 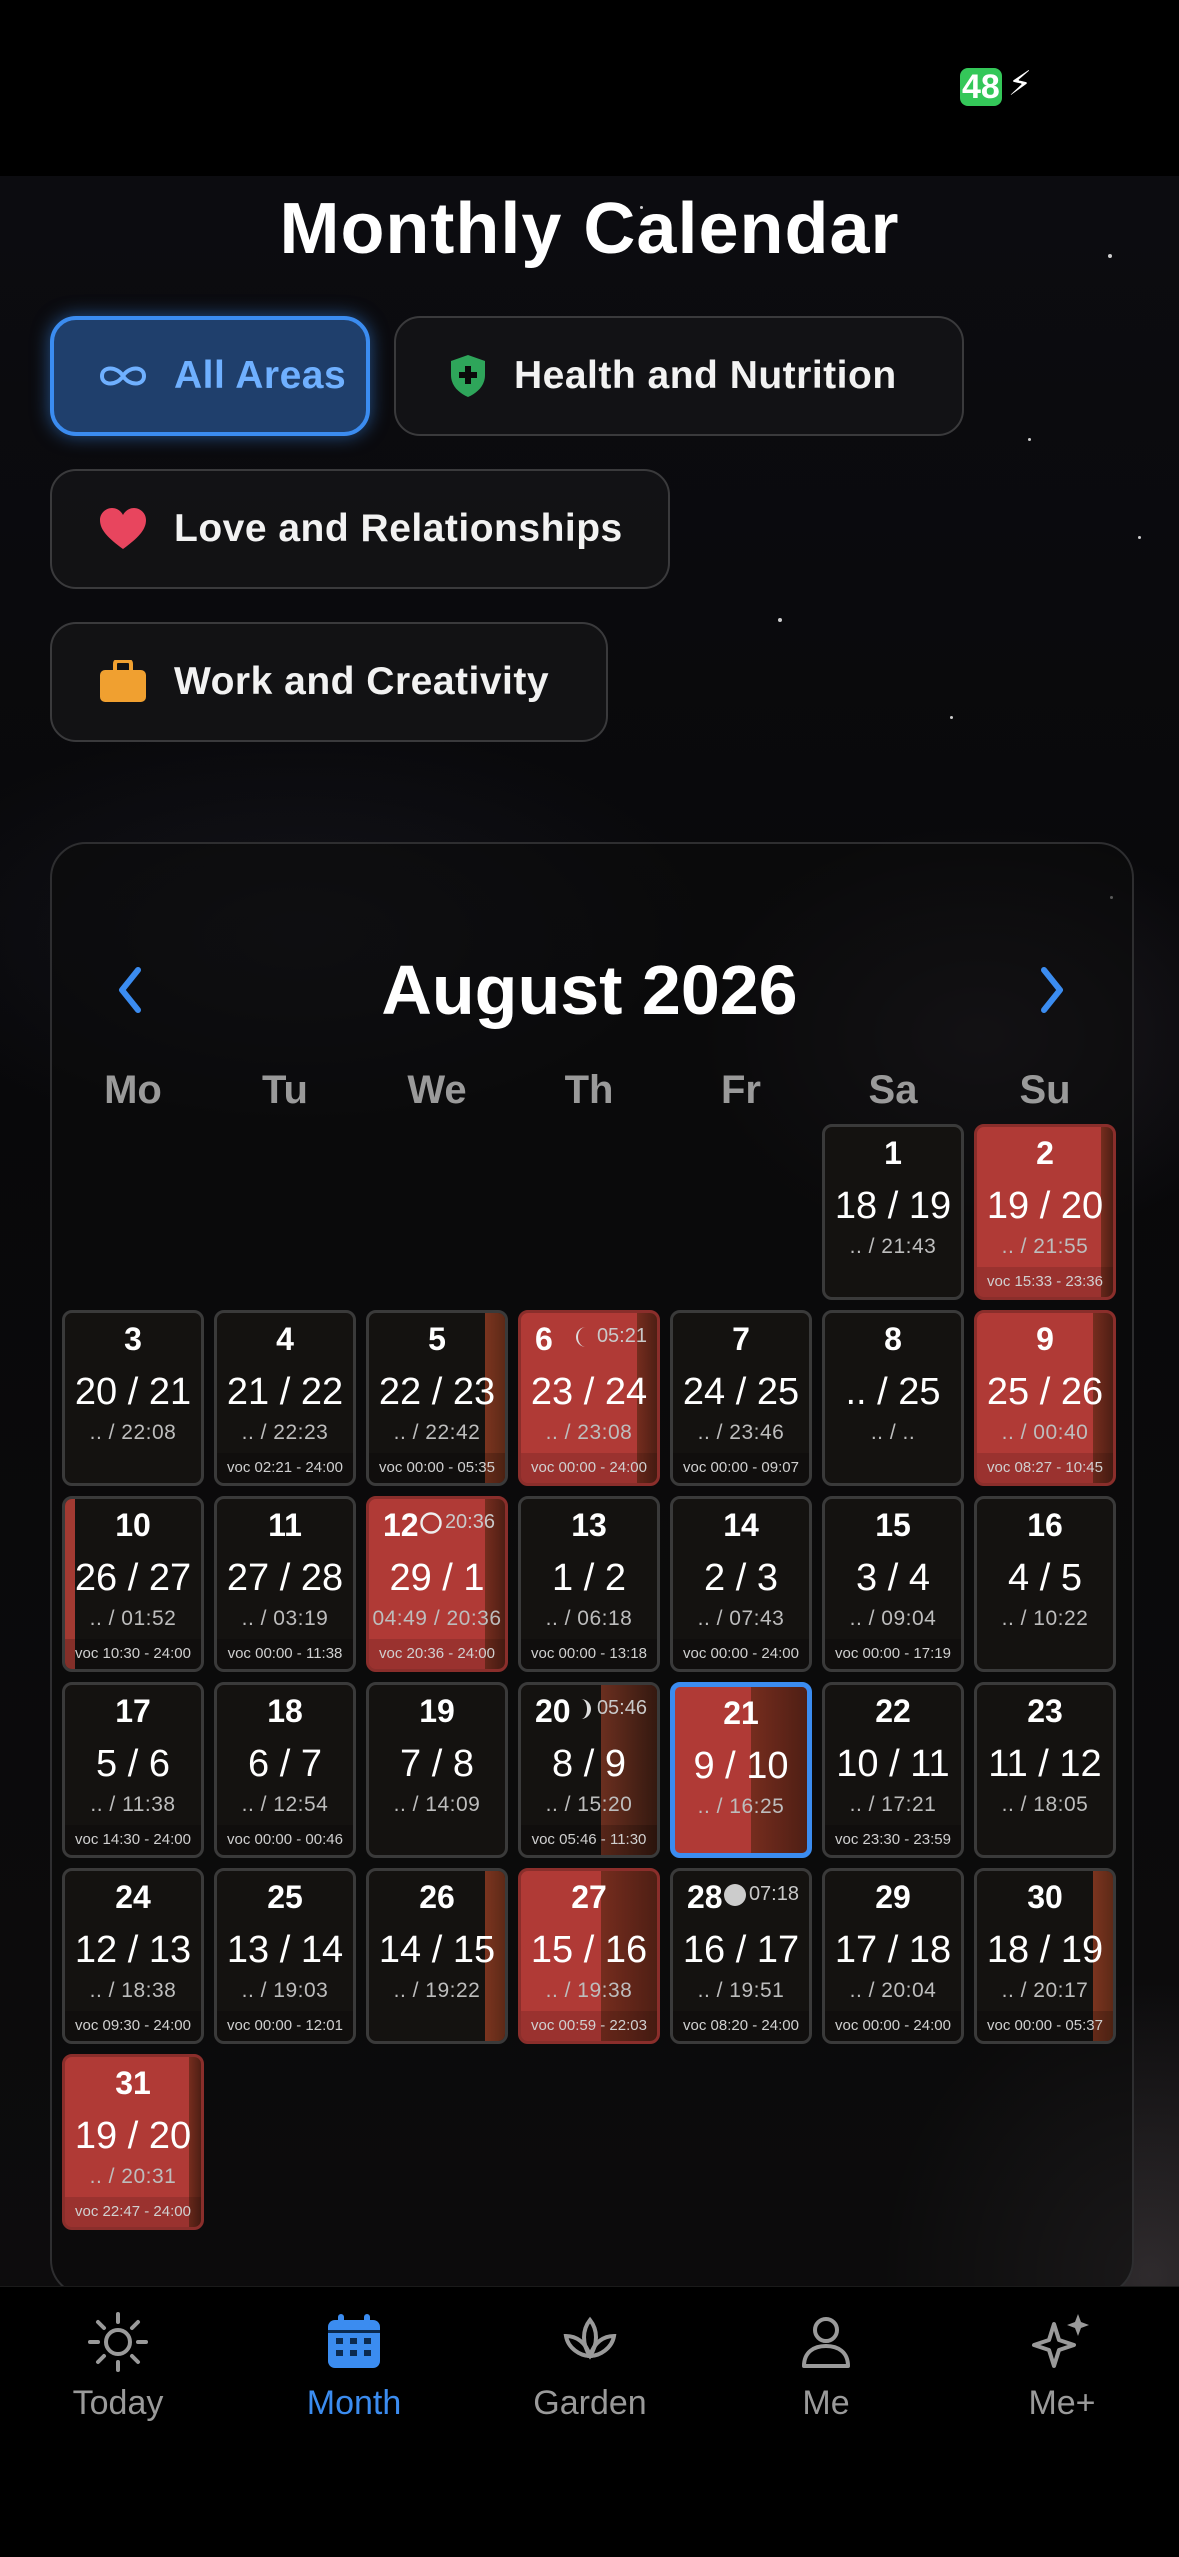 I want to click on lunar-day-times: .. / 18:38, so click(x=133, y=1990).